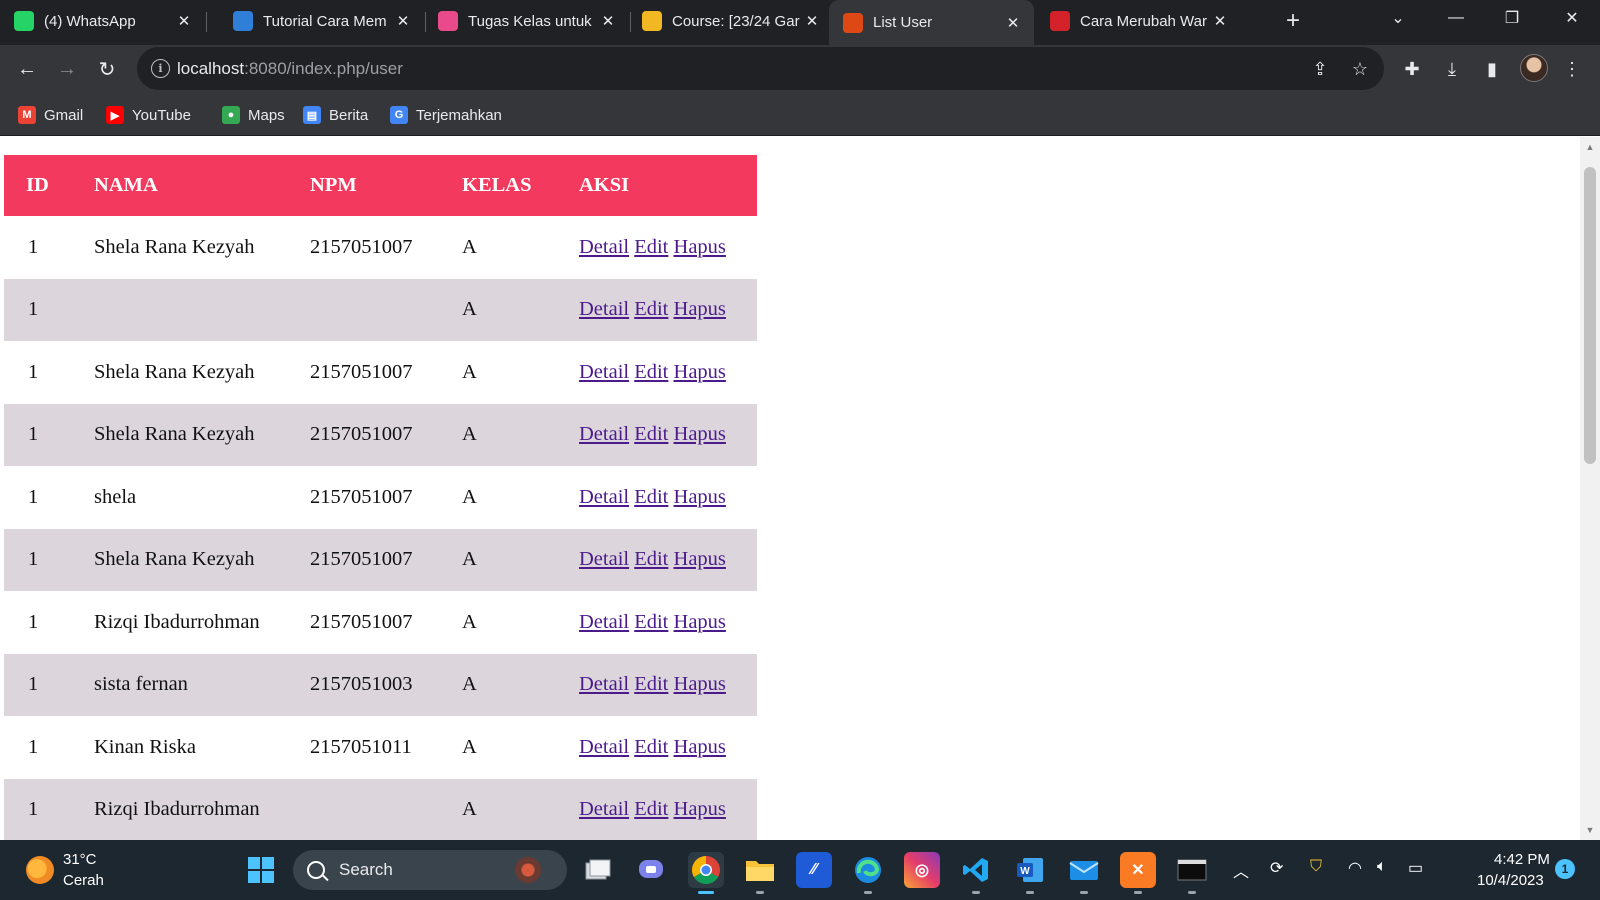  What do you see at coordinates (1512, 18) in the screenshot?
I see `restore-button: ❐` at bounding box center [1512, 18].